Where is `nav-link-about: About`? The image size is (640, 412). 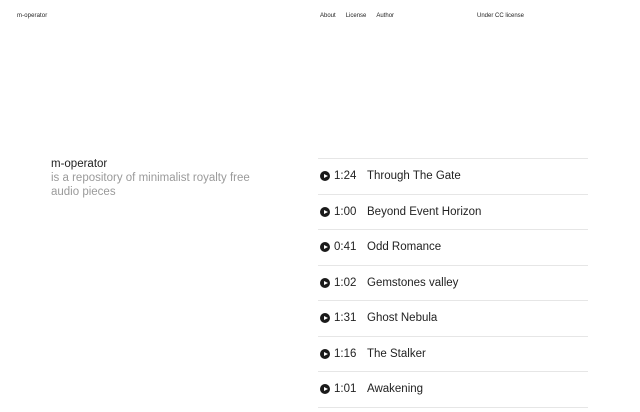 nav-link-about: About is located at coordinates (328, 16).